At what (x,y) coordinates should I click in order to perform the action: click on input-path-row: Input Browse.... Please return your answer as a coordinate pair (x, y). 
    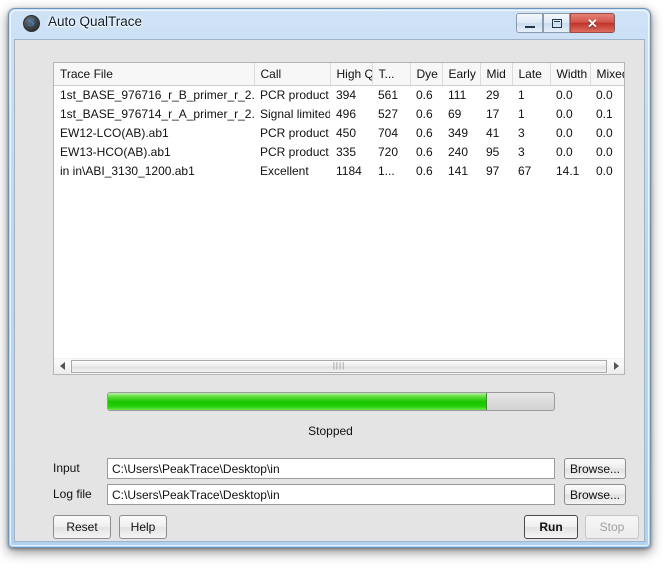
    Looking at the image, I should click on (330, 469).